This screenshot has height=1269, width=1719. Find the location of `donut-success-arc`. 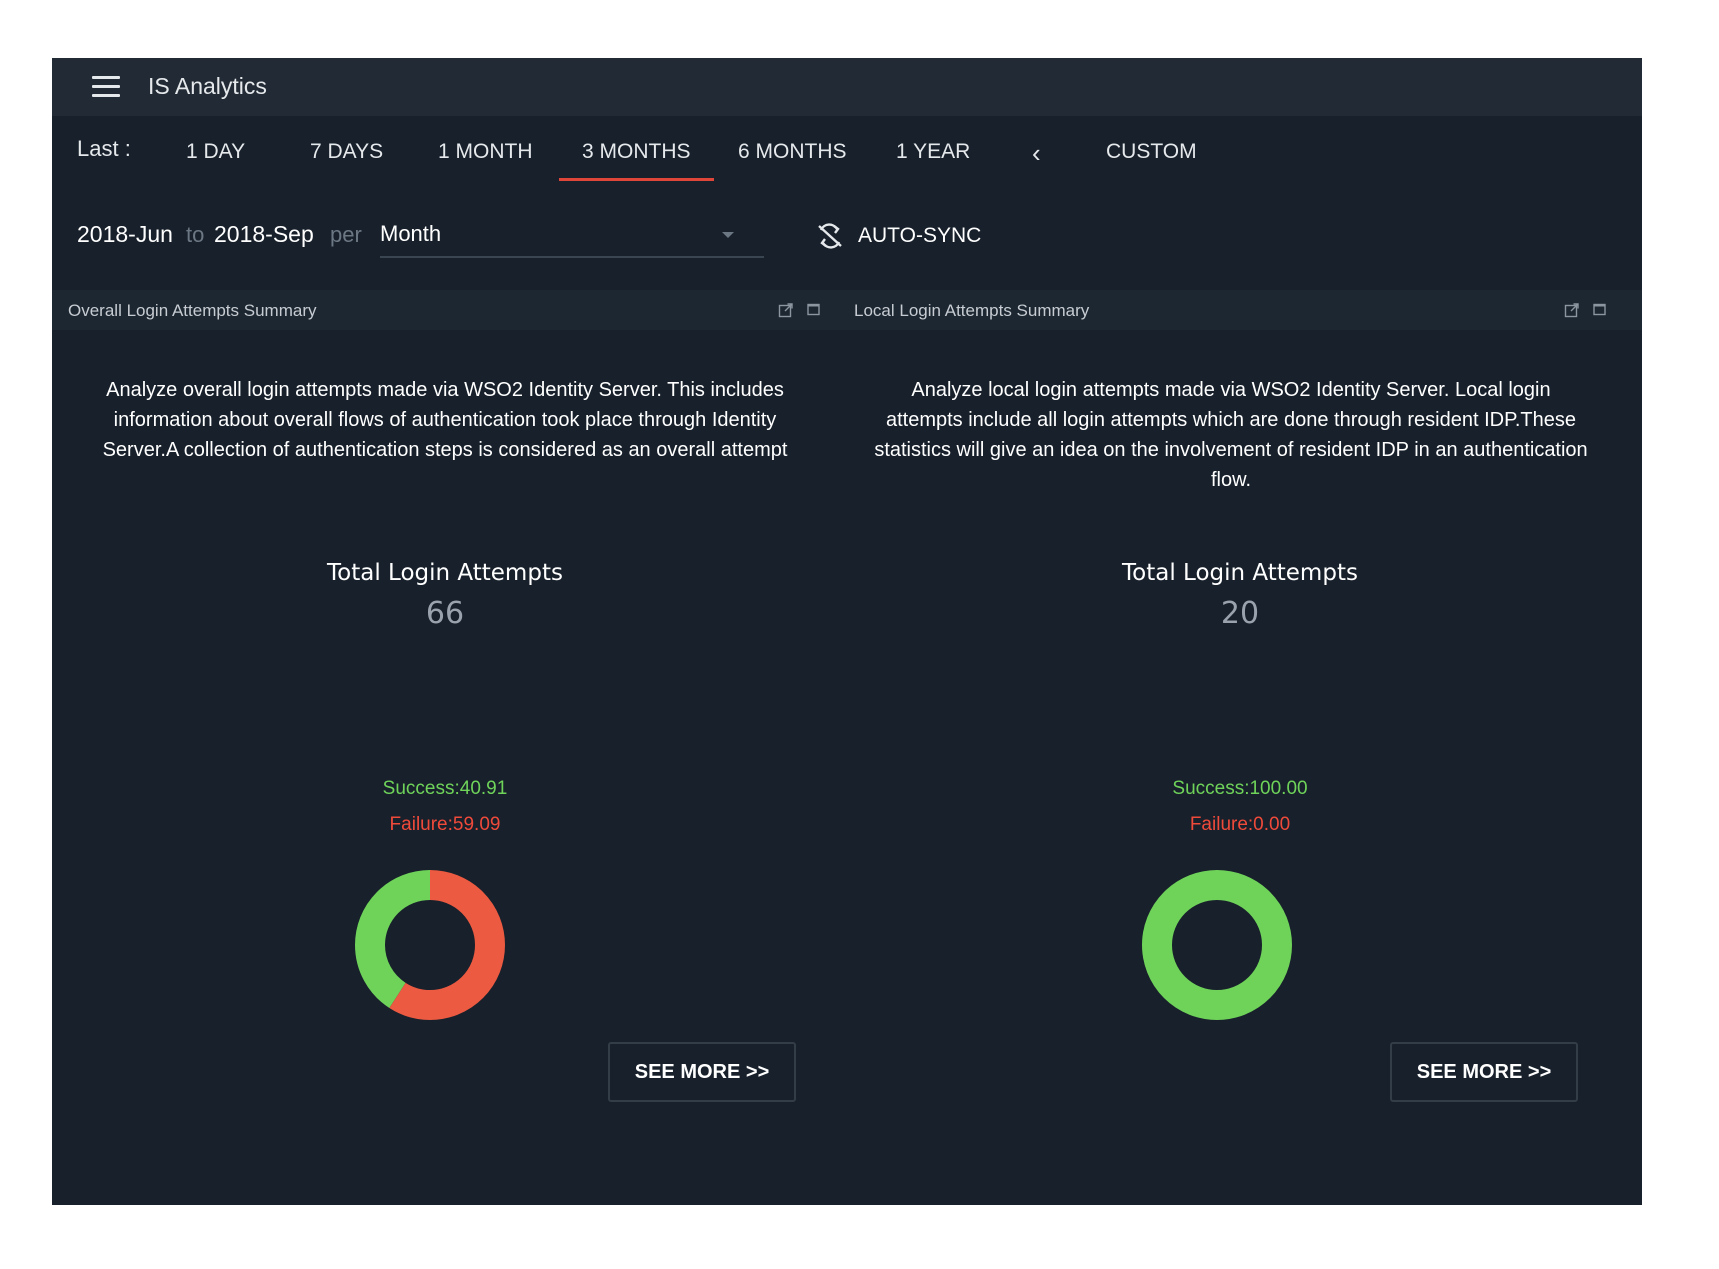

donut-success-arc is located at coordinates (1217, 945).